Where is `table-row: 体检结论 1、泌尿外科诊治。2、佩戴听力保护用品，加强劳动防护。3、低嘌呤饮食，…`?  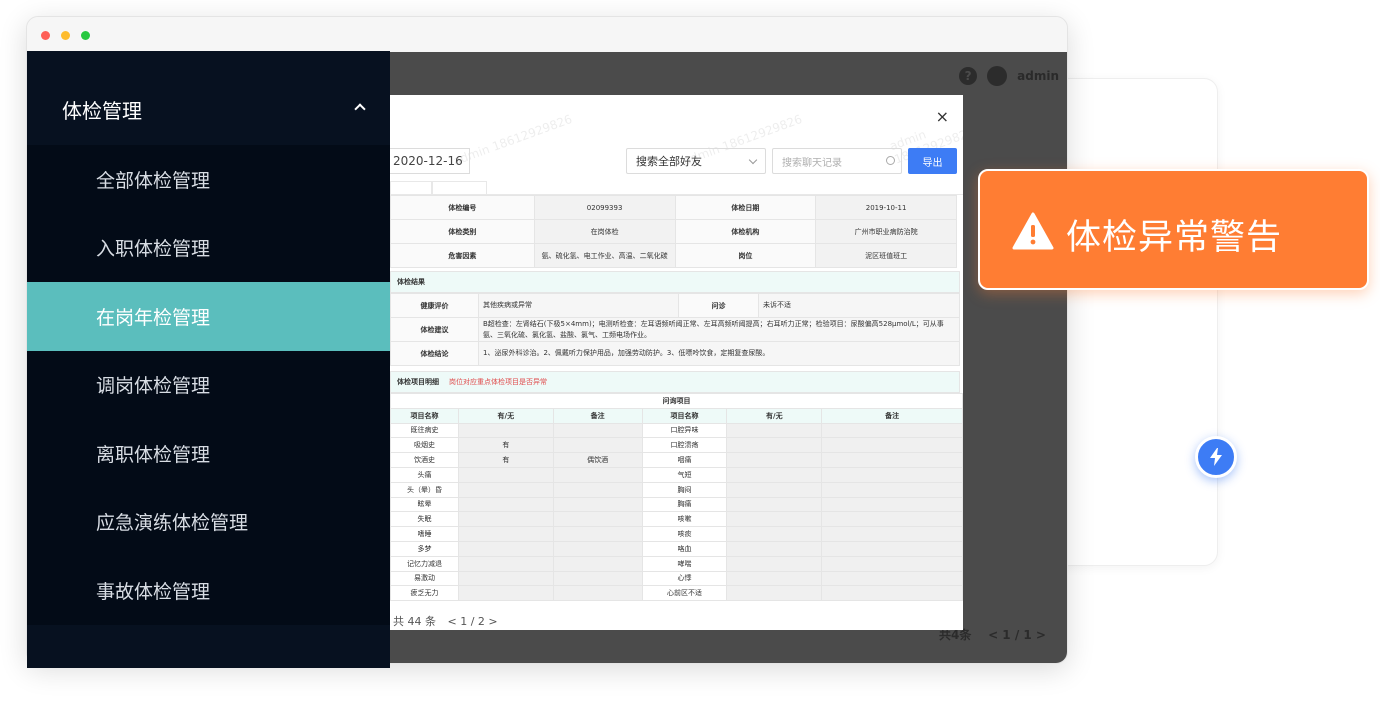
table-row: 体检结论 1、泌尿外科诊治。2、佩戴听力保护用品，加强劳动防护。3、低嘌呤饮食，… is located at coordinates (675, 353).